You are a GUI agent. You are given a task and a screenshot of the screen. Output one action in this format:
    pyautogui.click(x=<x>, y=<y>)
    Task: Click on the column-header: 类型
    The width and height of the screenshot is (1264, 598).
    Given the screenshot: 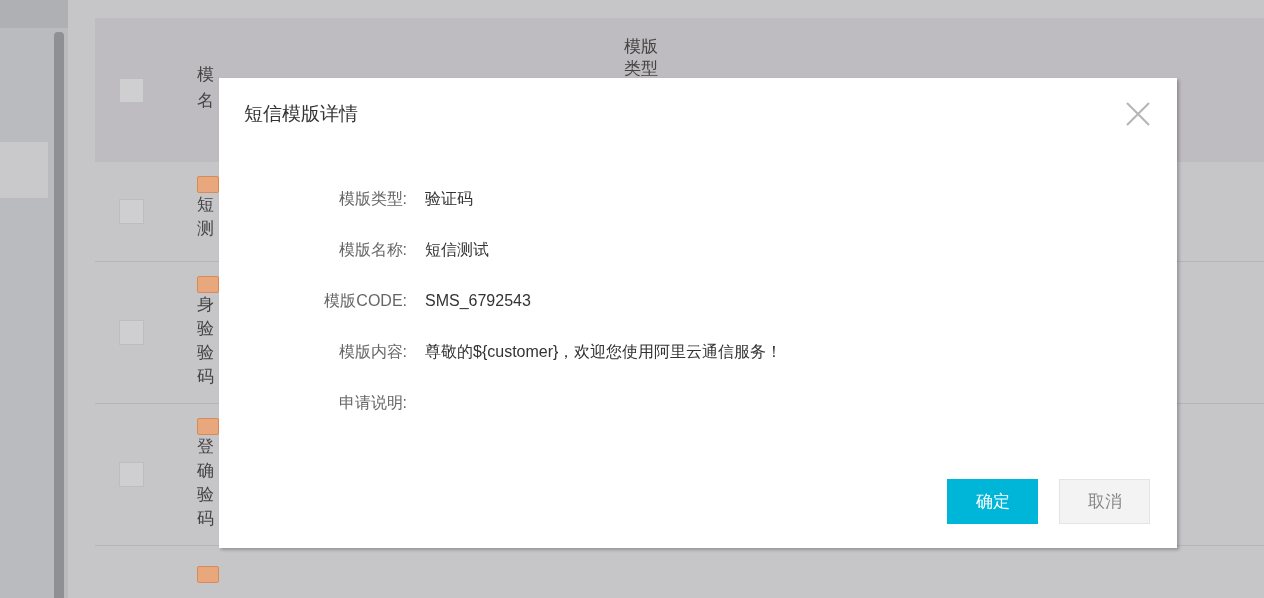 What is the action you would take?
    pyautogui.click(x=641, y=69)
    